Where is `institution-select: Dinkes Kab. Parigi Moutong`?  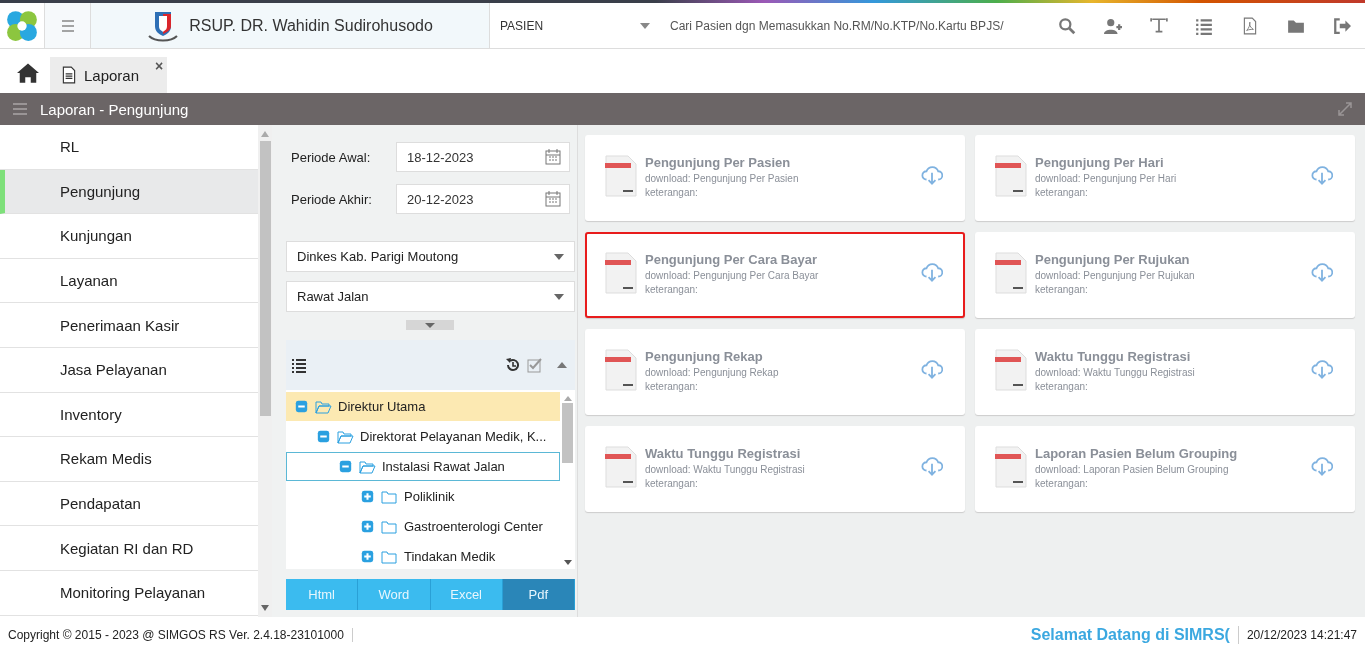 institution-select: Dinkes Kab. Parigi Moutong is located at coordinates (430, 256).